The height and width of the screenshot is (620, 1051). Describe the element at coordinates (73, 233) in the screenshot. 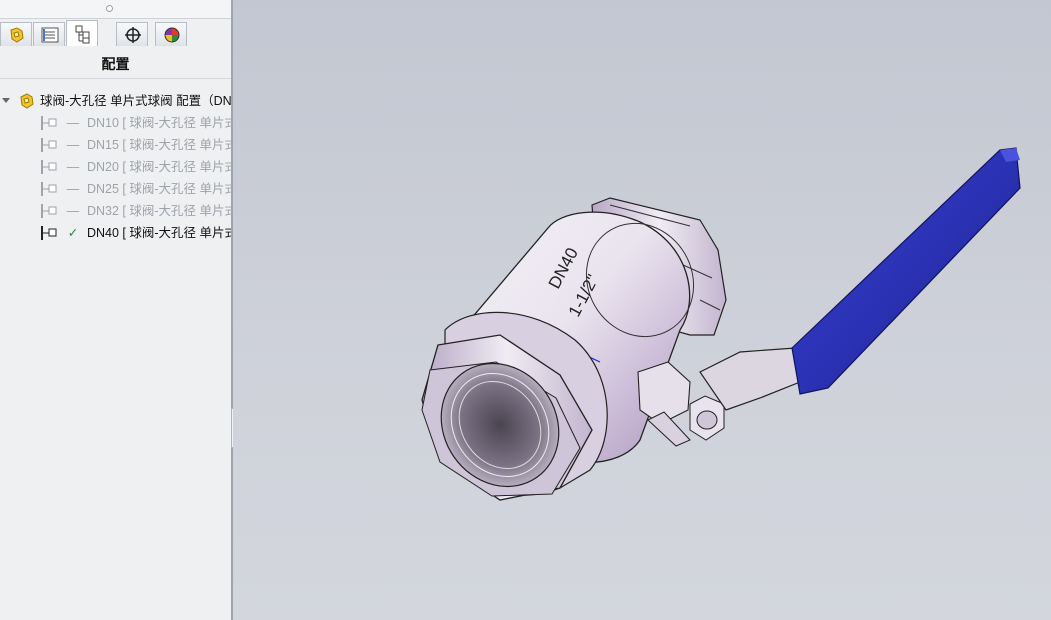

I see `active-check-icon: ✓` at that location.